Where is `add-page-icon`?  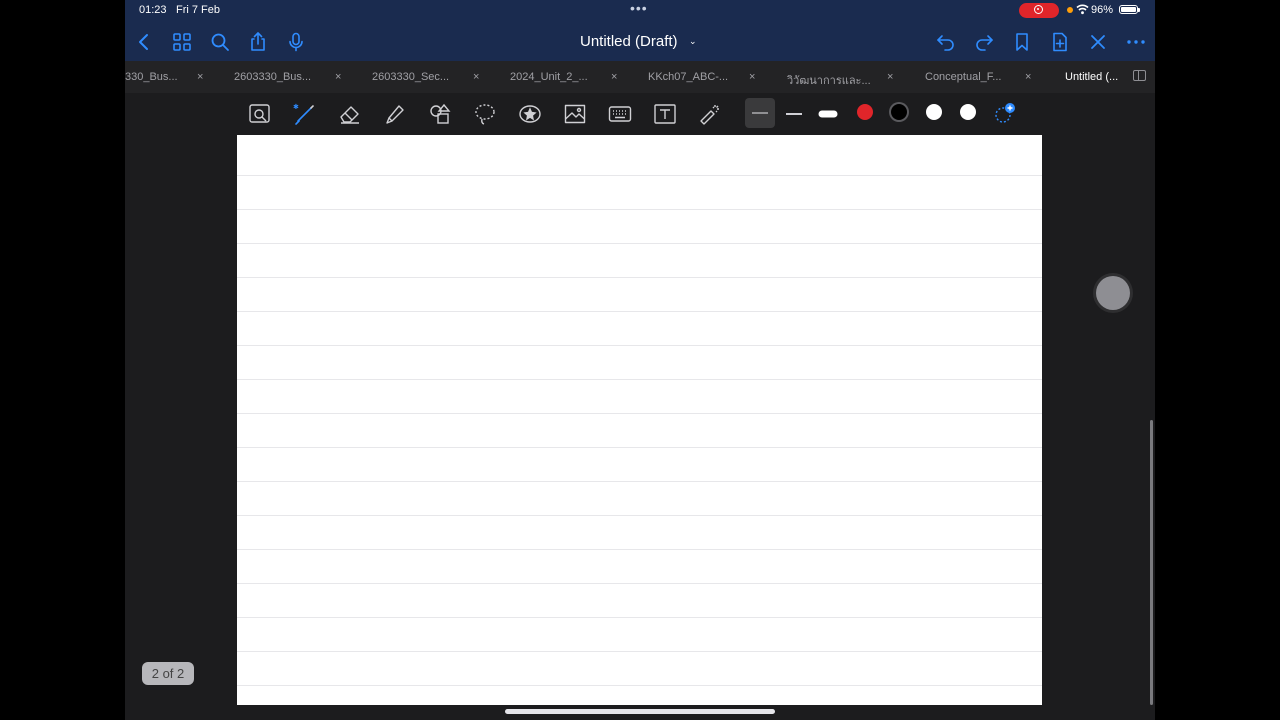
add-page-icon is located at coordinates (1060, 42).